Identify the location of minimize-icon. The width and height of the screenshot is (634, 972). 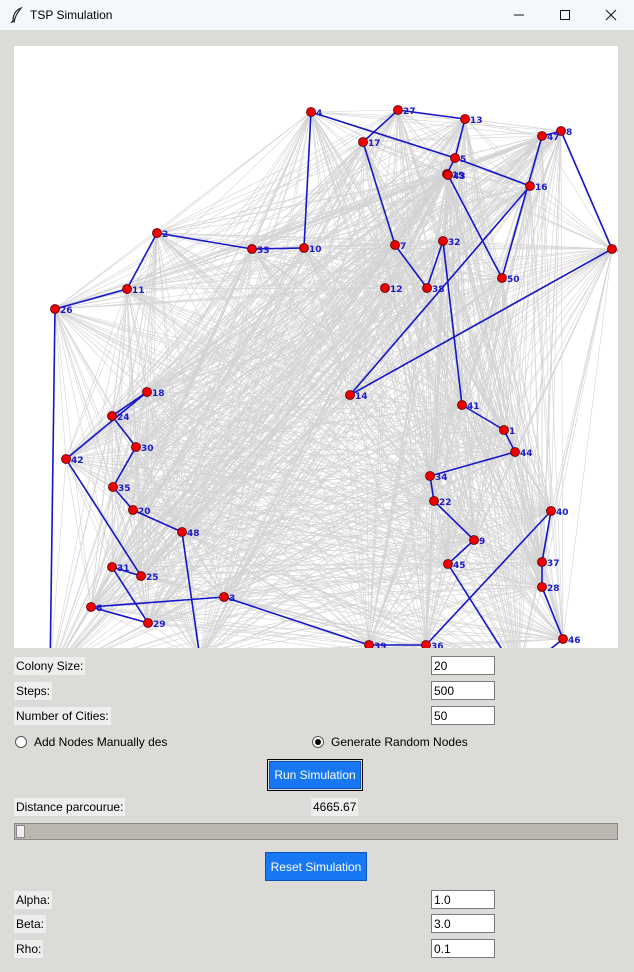
(519, 15).